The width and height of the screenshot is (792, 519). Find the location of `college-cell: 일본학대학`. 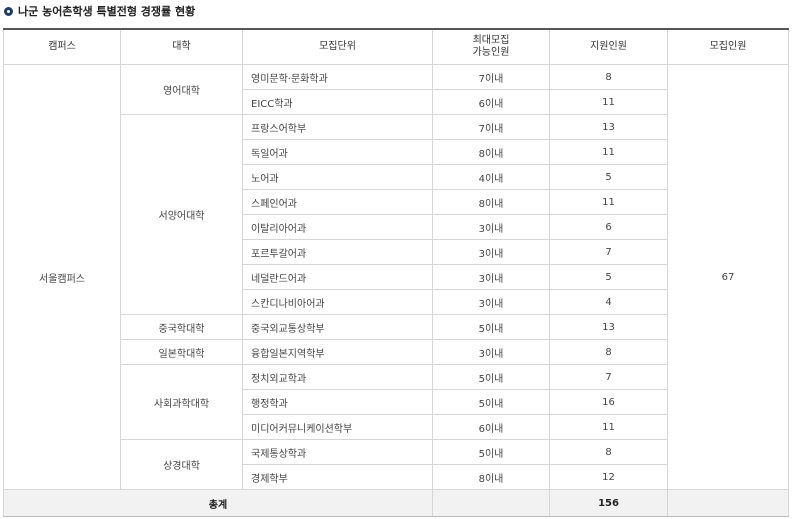

college-cell: 일본학대학 is located at coordinates (181, 352).